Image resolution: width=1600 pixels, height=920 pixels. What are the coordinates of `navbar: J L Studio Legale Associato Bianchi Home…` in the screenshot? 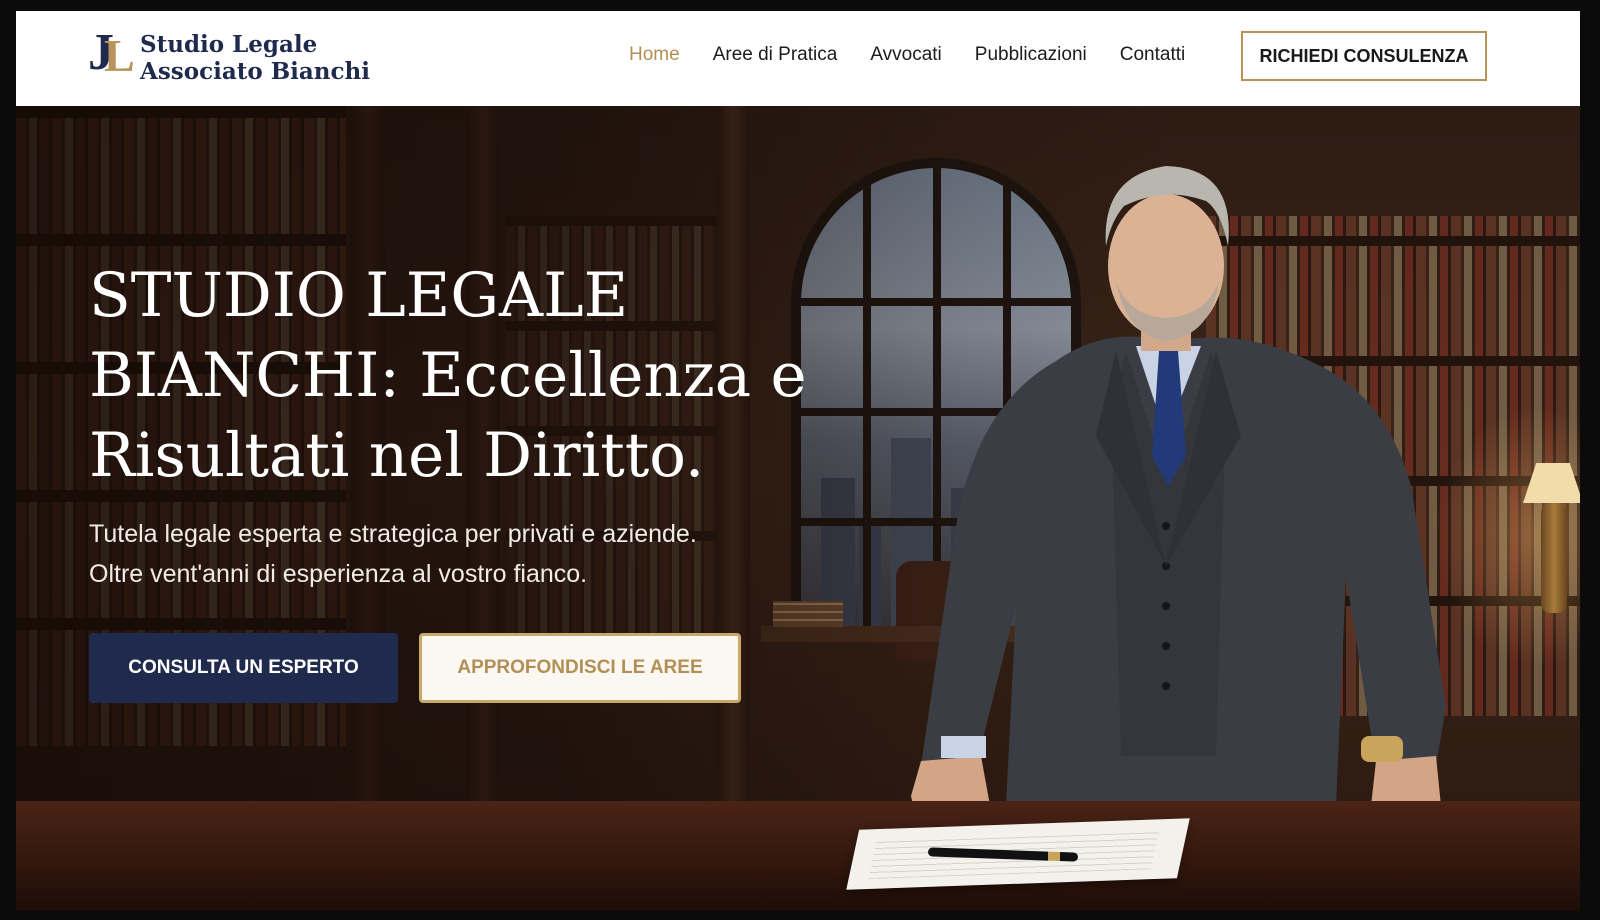 It's located at (798, 58).